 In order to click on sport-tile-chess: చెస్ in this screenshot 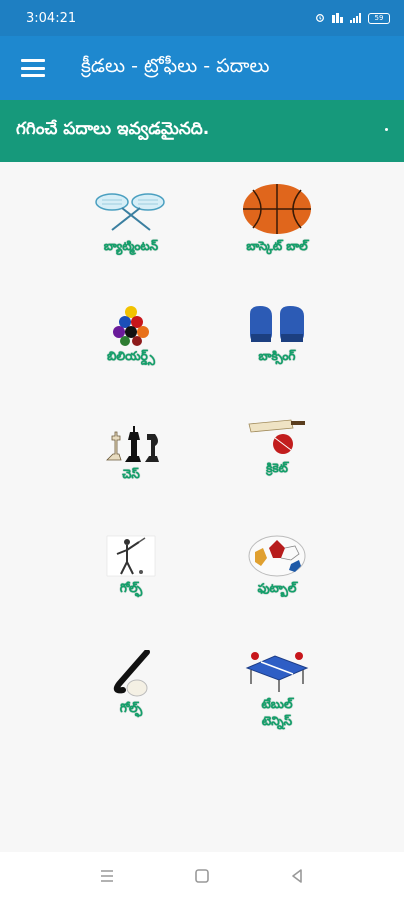, I will do `click(131, 451)`.